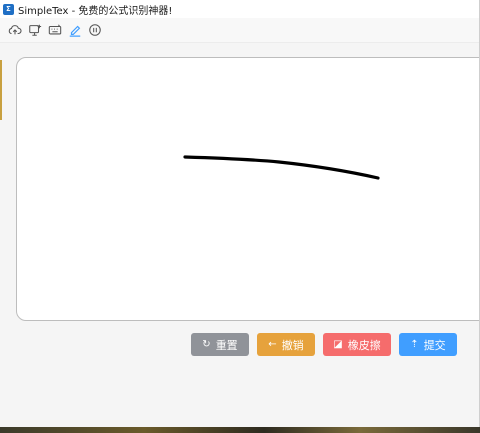  I want to click on desktop-background-edge, so click(1, 90).